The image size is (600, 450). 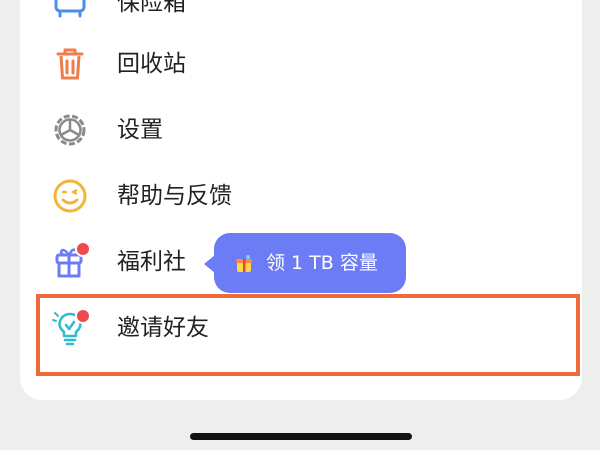 I want to click on home-indicator, so click(x=301, y=436).